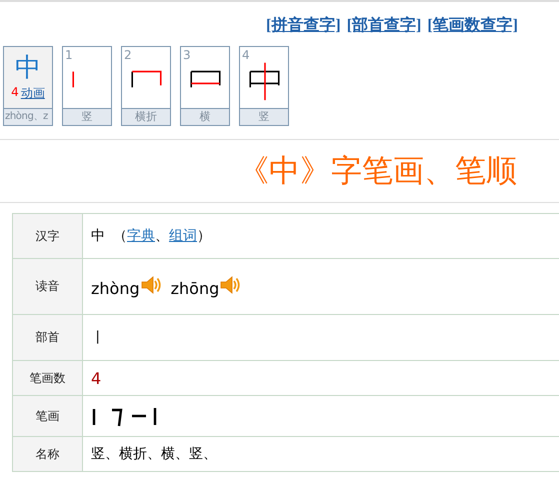  Describe the element at coordinates (205, 116) in the screenshot. I see `stroke-name: 横` at that location.